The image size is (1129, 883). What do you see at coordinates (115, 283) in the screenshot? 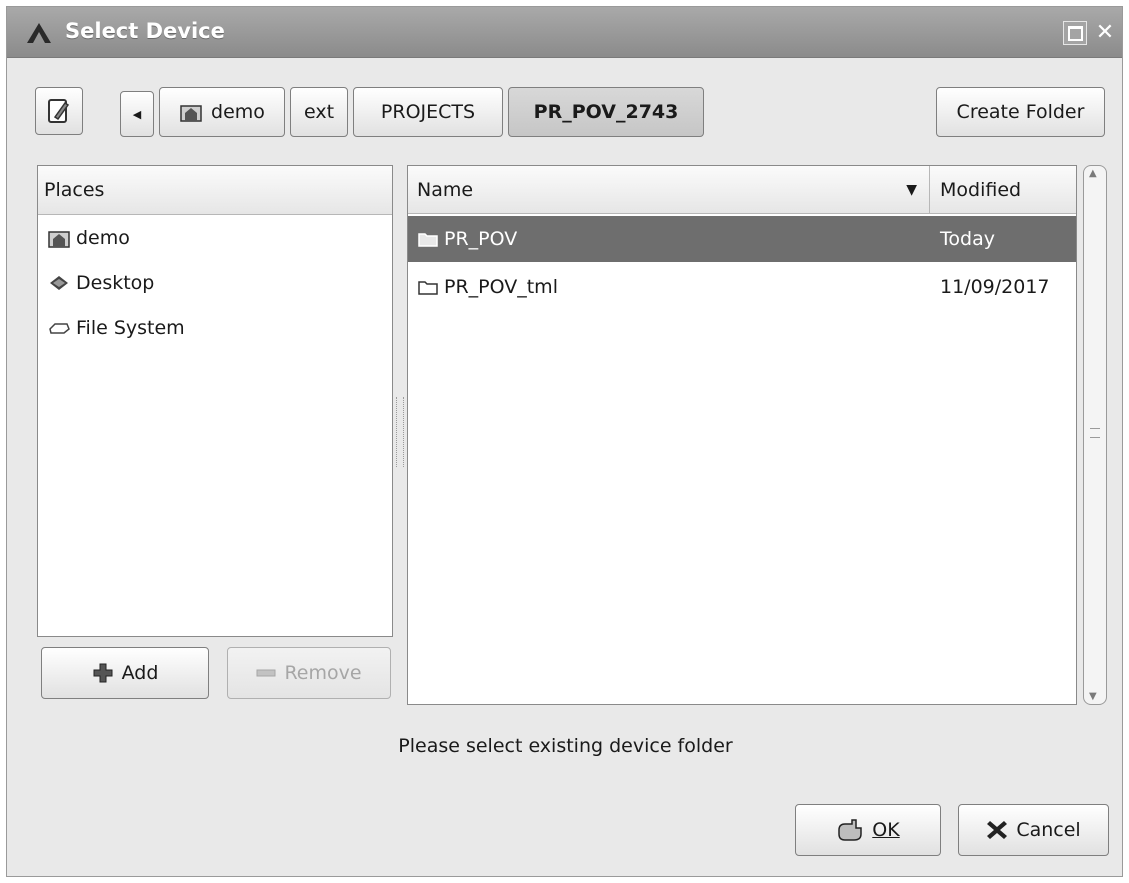
I see `place-label: Desktop` at bounding box center [115, 283].